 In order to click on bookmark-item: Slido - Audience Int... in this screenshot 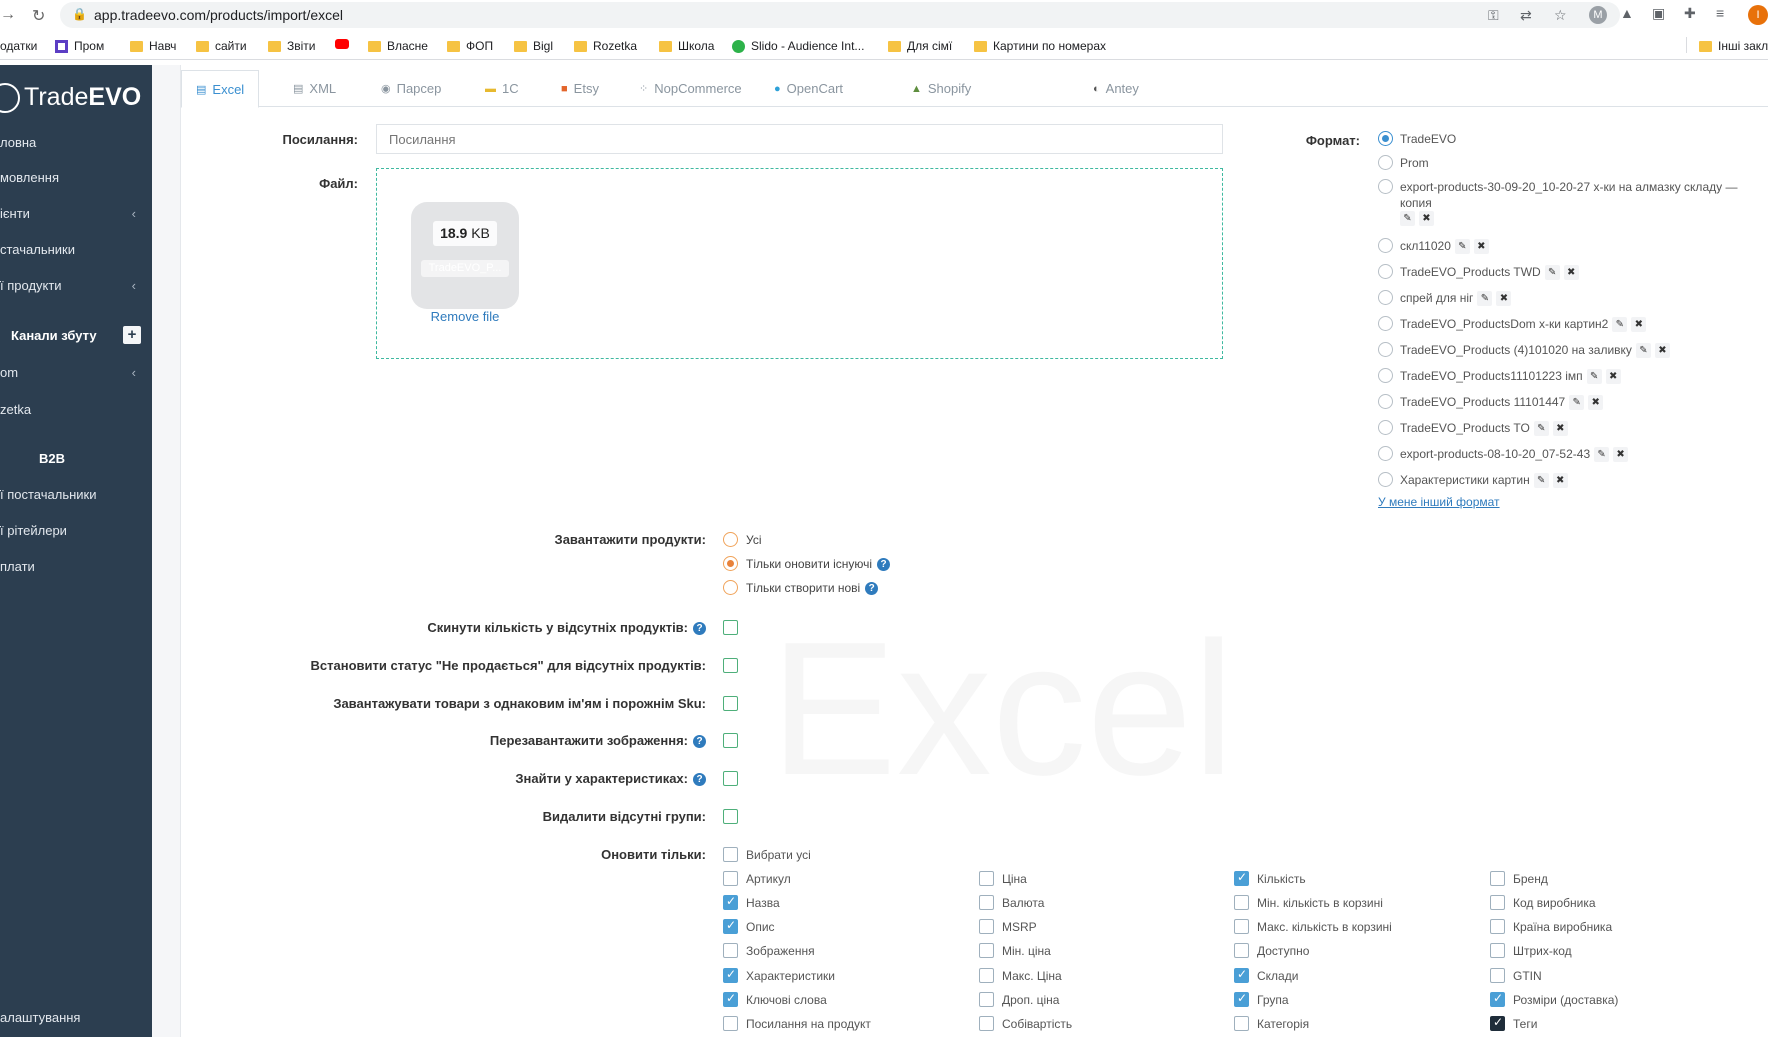, I will do `click(798, 46)`.